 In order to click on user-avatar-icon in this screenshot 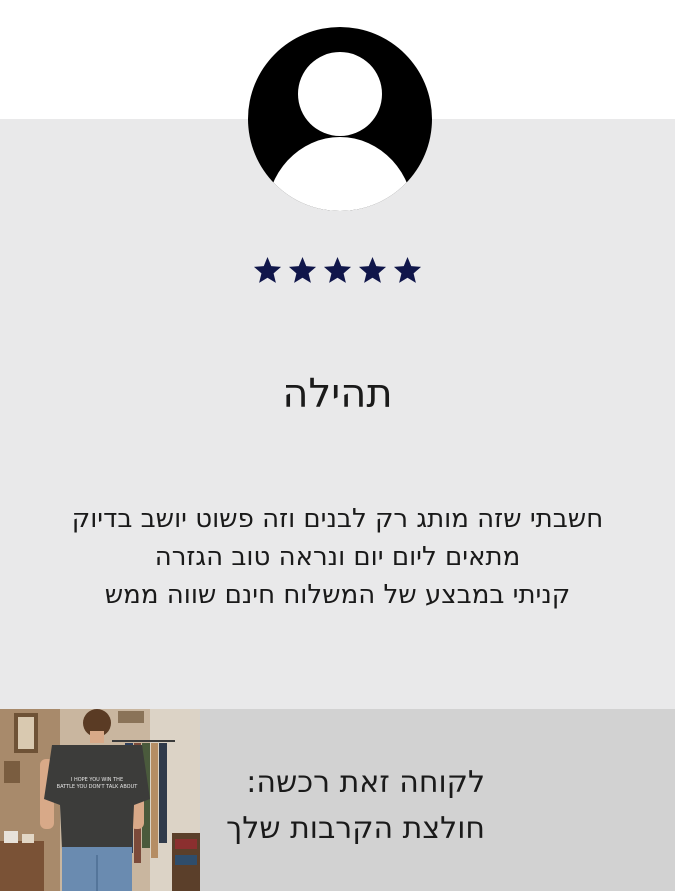, I will do `click(340, 119)`.